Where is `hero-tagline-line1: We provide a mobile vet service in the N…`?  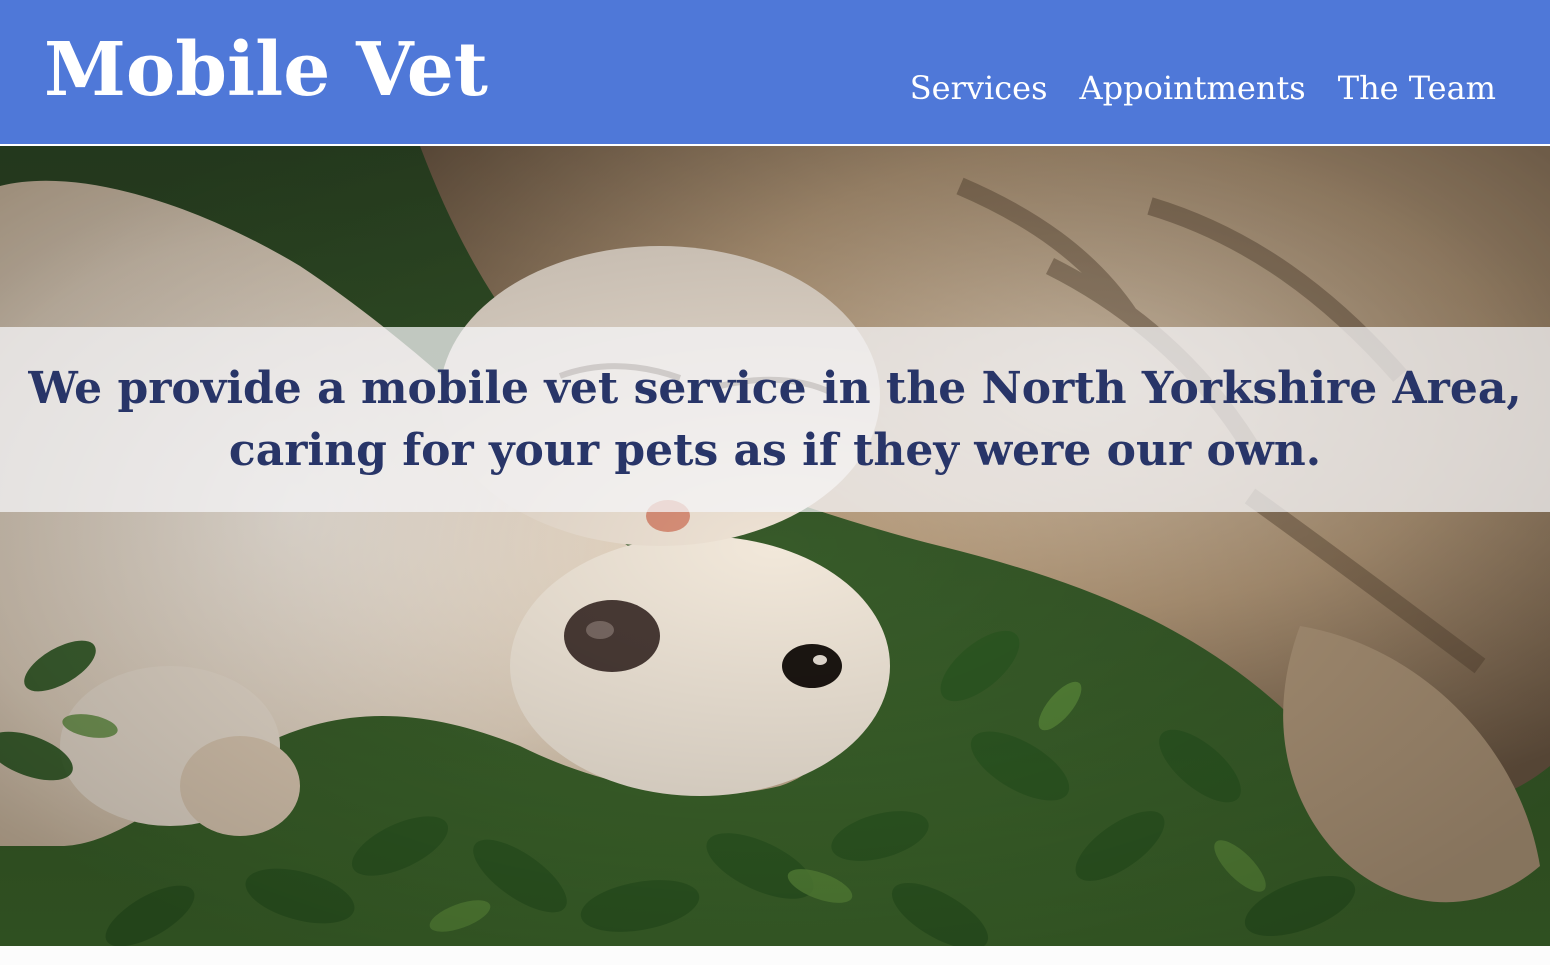
hero-tagline-line1: We provide a mobile vet service in the N… is located at coordinates (775, 388).